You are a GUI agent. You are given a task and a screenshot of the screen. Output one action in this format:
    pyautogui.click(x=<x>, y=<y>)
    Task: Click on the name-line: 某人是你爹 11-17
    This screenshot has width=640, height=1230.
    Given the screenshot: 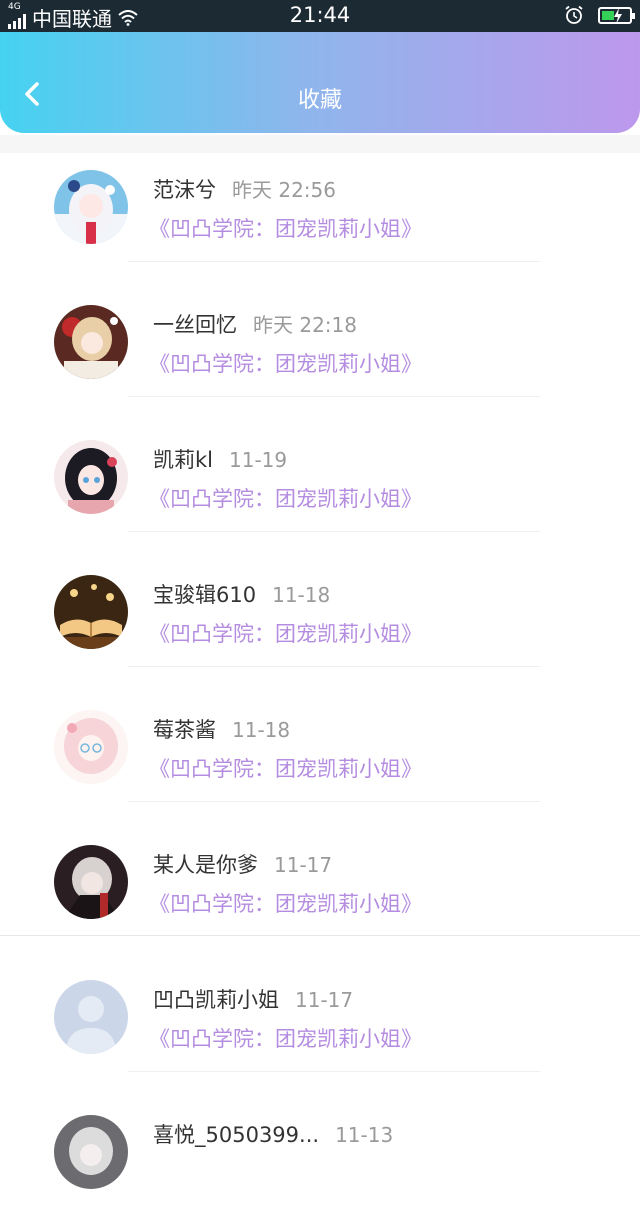 What is the action you would take?
    pyautogui.click(x=242, y=864)
    